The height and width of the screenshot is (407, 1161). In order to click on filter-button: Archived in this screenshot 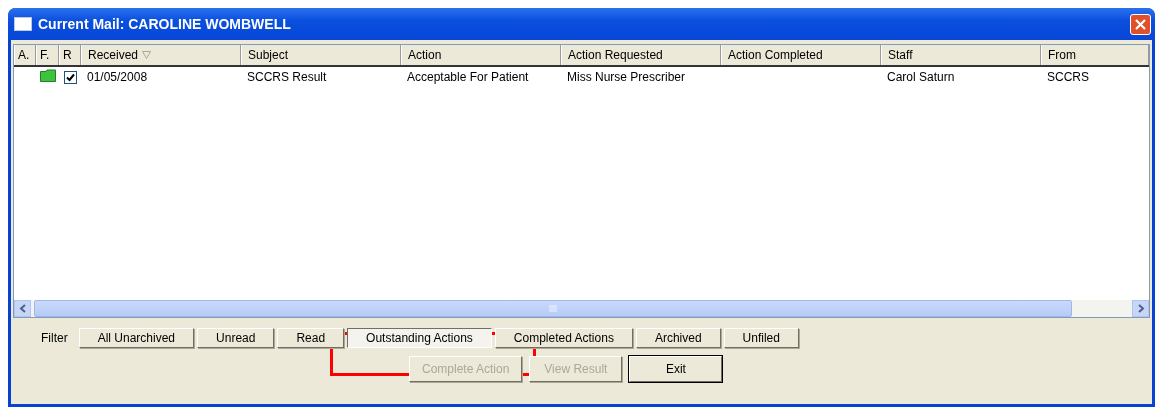, I will do `click(678, 338)`.